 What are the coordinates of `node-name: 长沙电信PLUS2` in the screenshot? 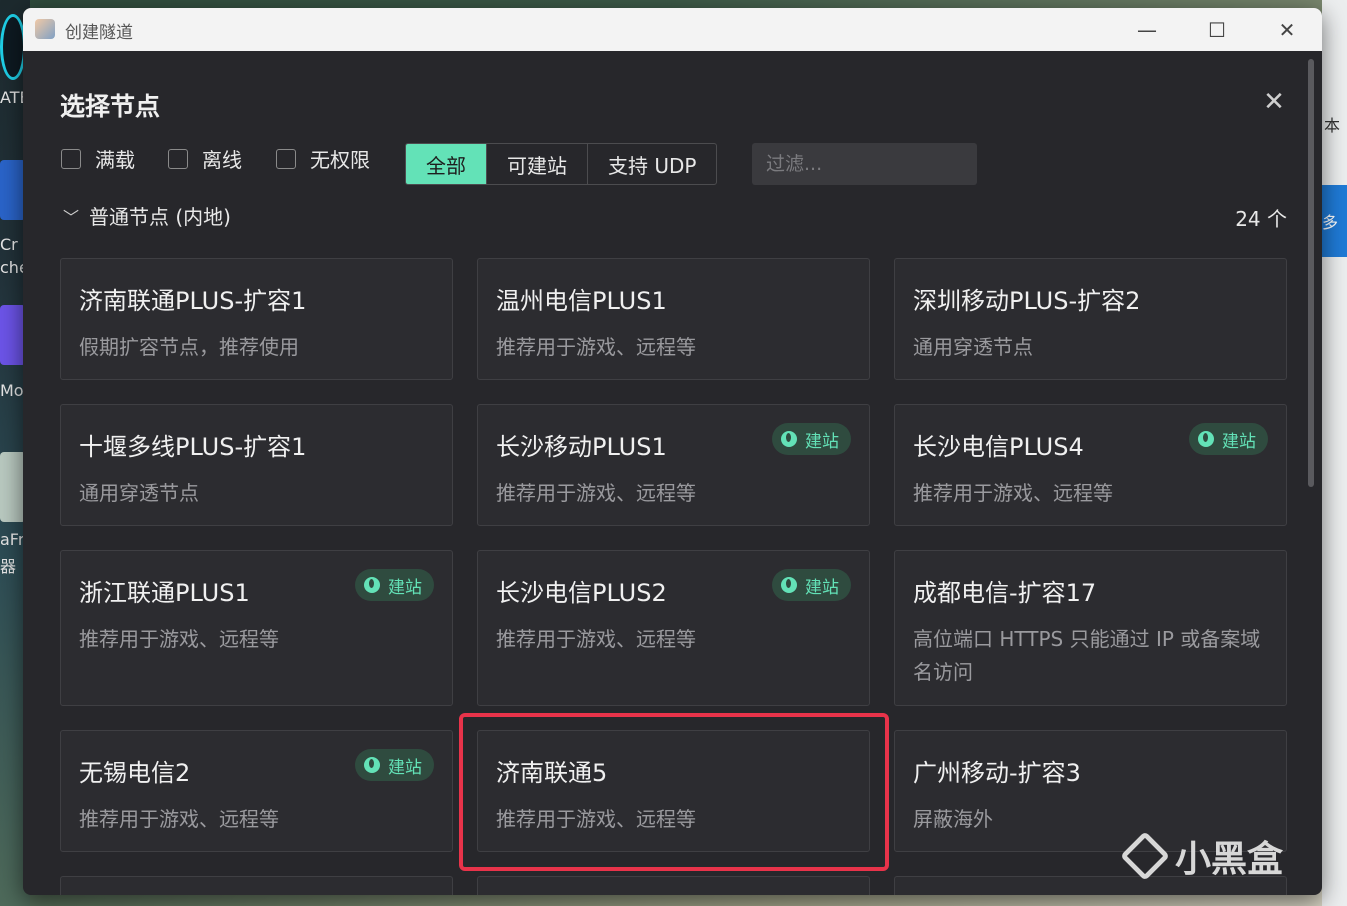 It's located at (581, 593).